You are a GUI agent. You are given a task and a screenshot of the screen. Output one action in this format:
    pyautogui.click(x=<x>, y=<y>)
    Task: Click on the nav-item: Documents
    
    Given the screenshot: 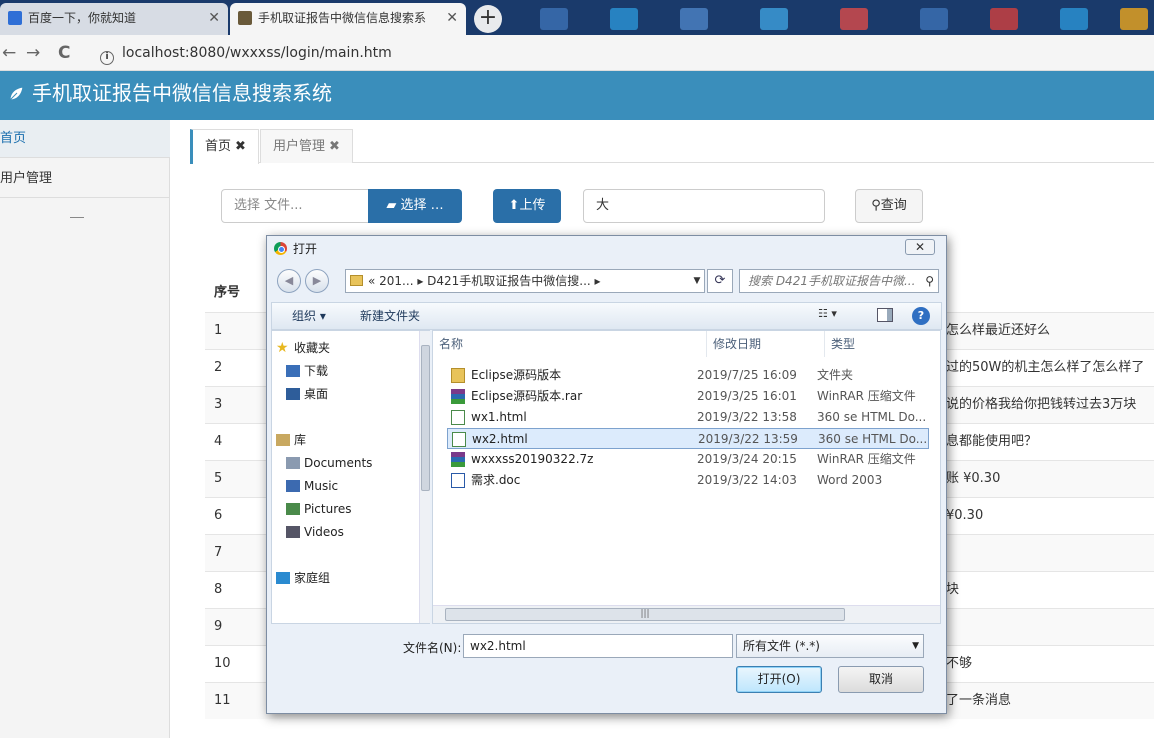 What is the action you would take?
    pyautogui.click(x=342, y=463)
    